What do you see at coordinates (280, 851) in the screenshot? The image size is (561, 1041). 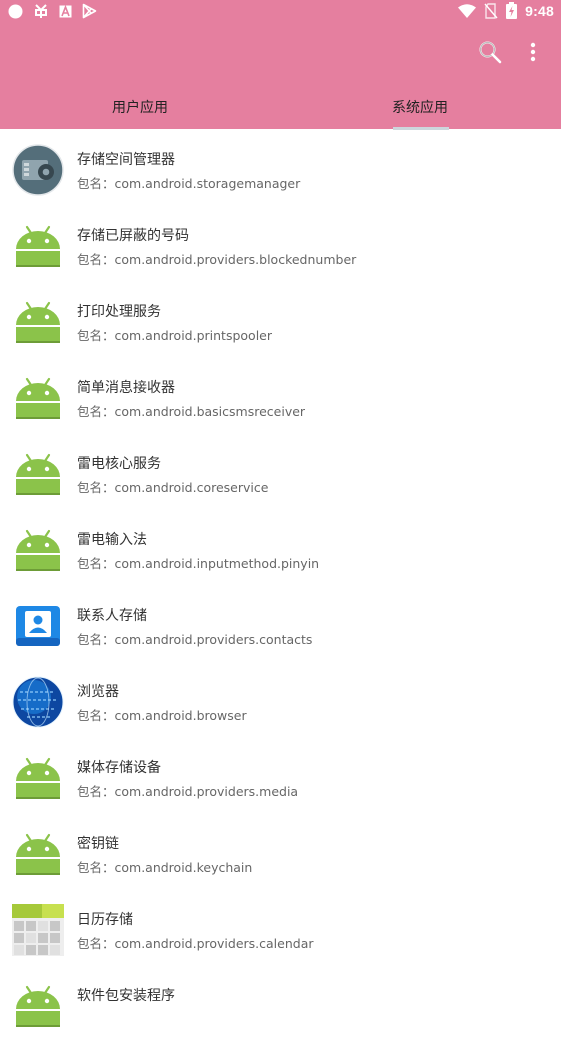 I see `list-item: 密钥链 包名：com.android.keychain` at bounding box center [280, 851].